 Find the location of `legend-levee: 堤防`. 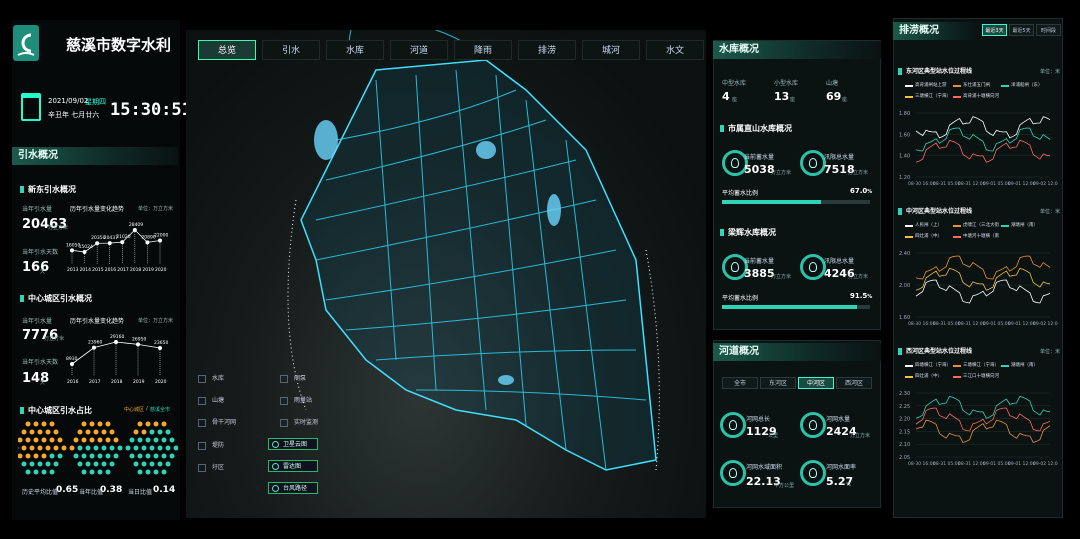

legend-levee: 堤防 is located at coordinates (211, 446).